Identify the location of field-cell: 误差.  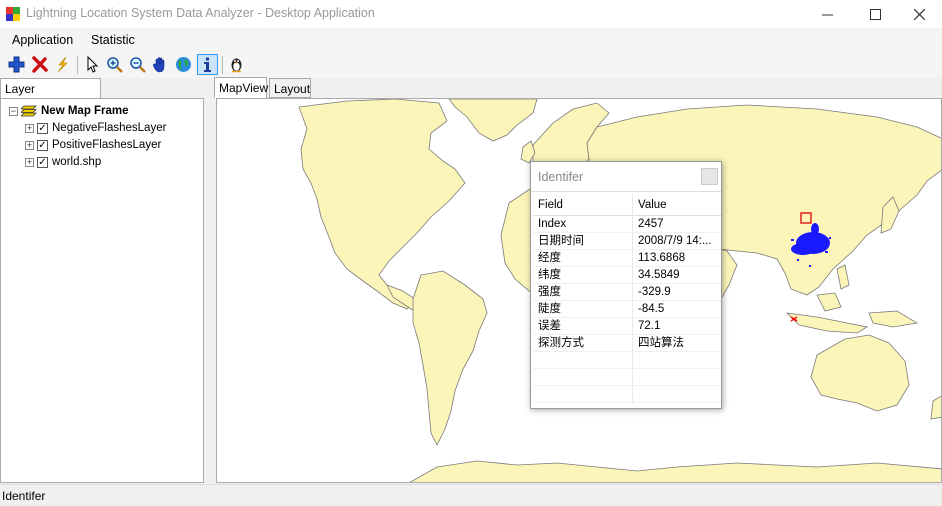
(583, 326).